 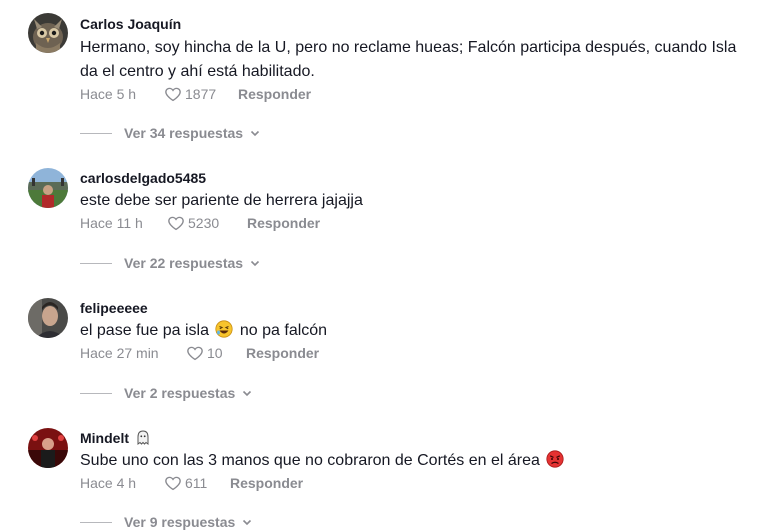 I want to click on comment-username: carlosdelgado5485, so click(x=143, y=178).